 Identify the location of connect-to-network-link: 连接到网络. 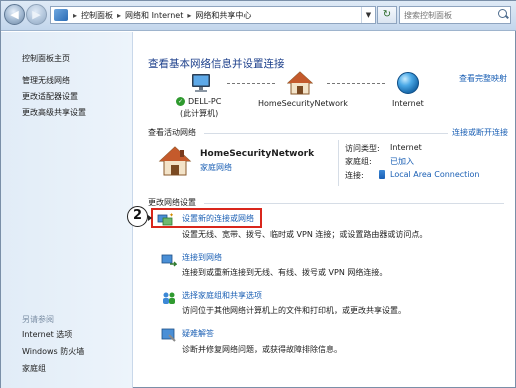
(202, 257).